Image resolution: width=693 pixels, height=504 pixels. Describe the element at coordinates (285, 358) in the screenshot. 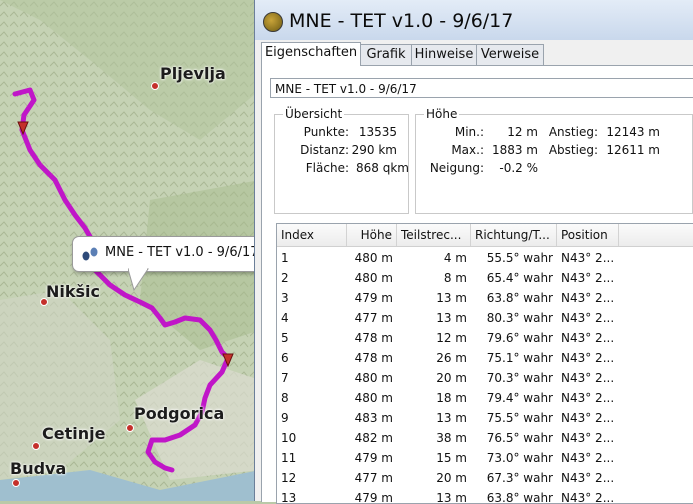

I see `cell-index: 6` at that location.